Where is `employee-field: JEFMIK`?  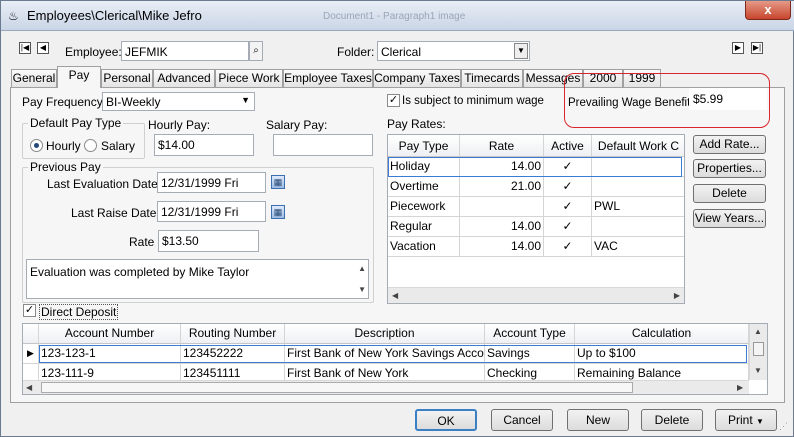 employee-field: JEFMIK is located at coordinates (185, 51).